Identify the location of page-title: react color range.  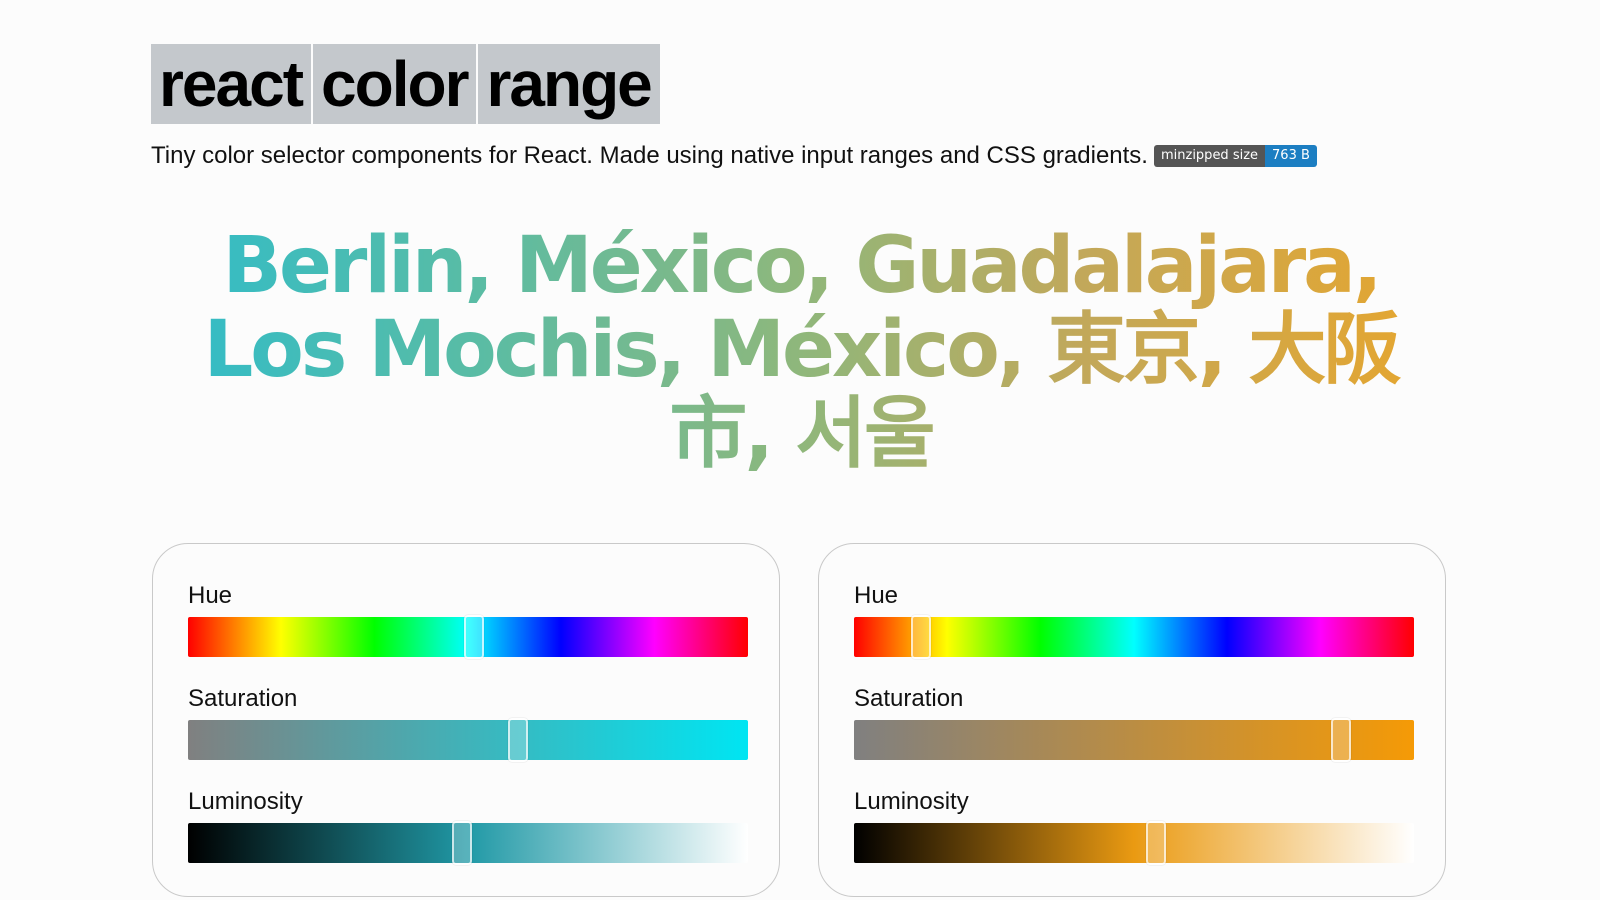
(405, 84).